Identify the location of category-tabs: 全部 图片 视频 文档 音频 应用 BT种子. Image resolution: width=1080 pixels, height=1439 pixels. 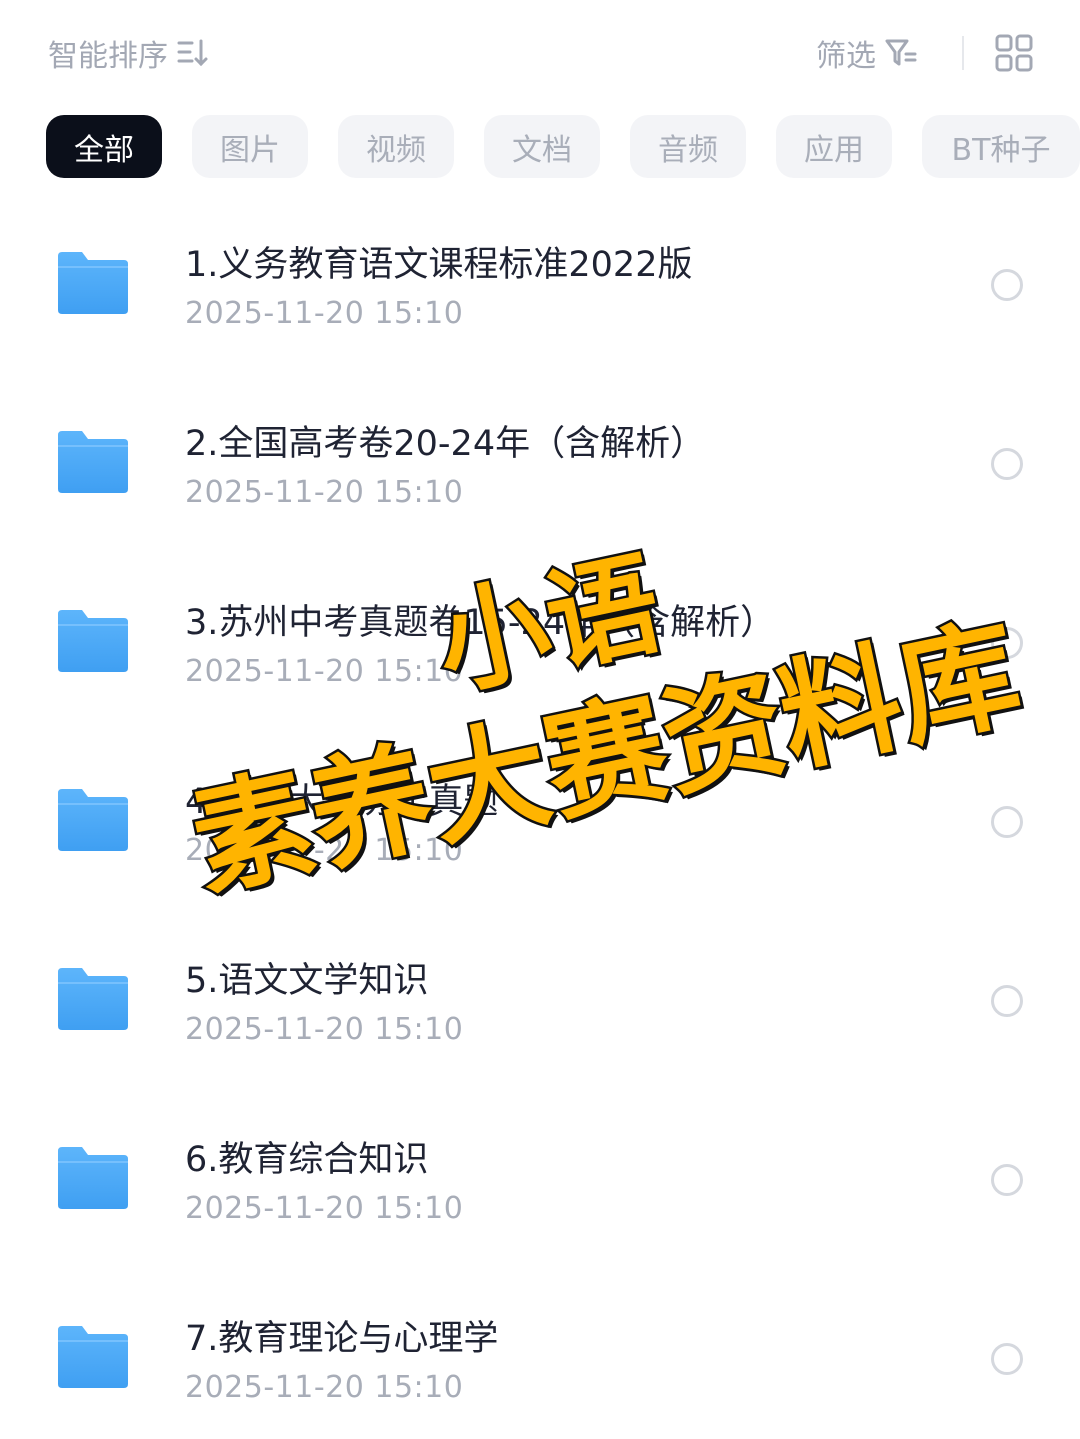
(563, 146).